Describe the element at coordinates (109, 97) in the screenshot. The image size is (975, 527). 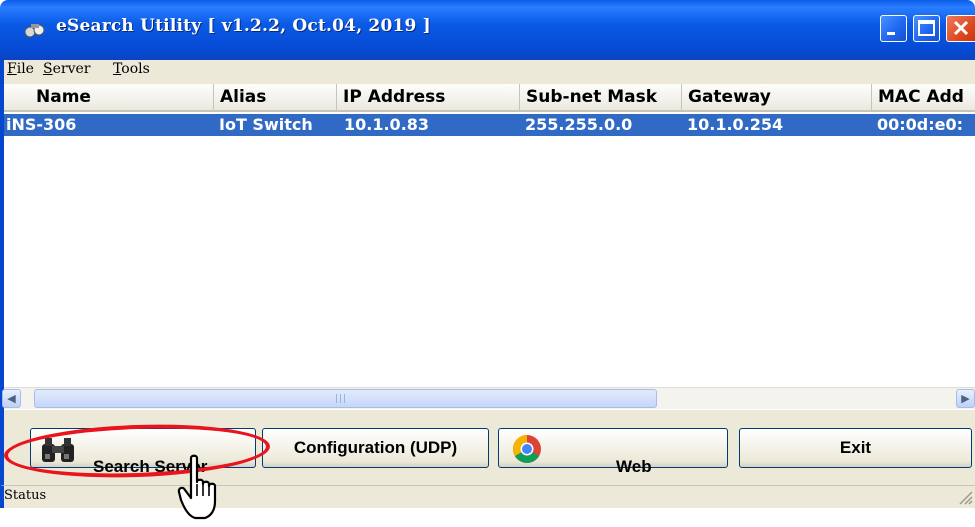
I see `column-name: Name` at that location.